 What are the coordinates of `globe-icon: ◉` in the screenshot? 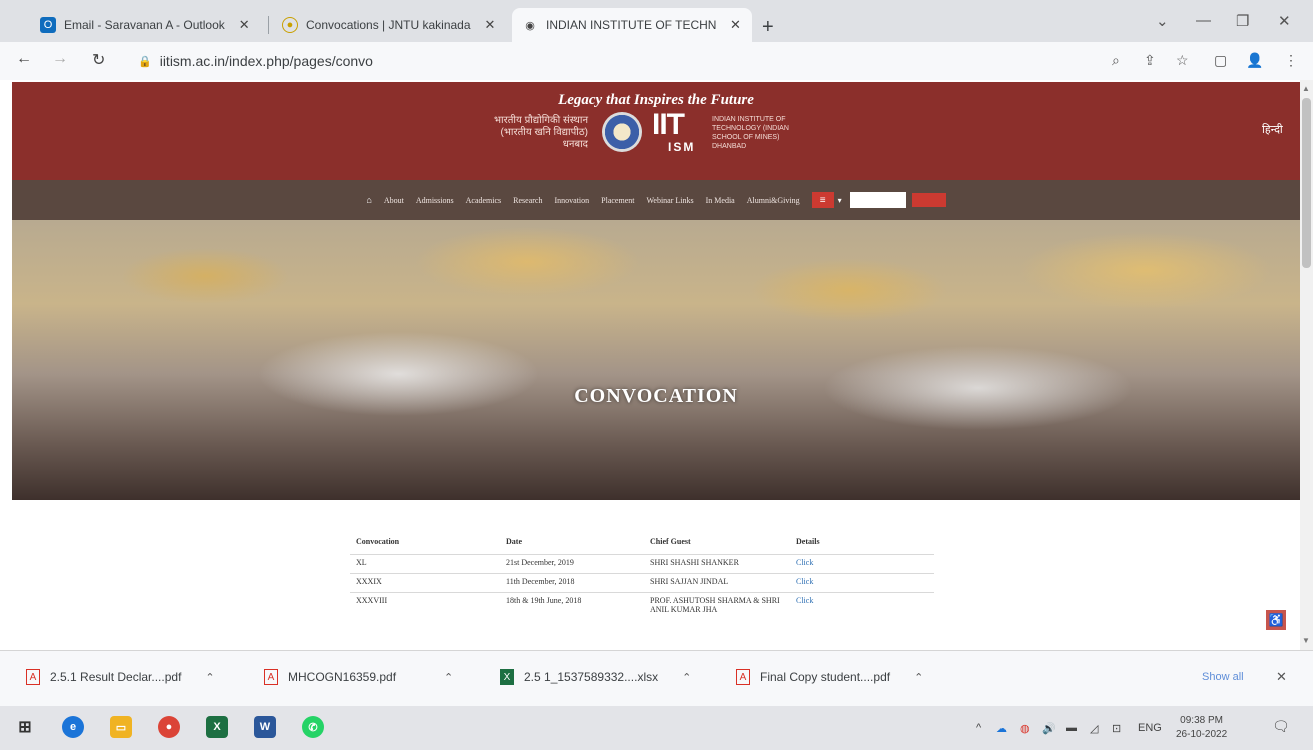 It's located at (530, 25).